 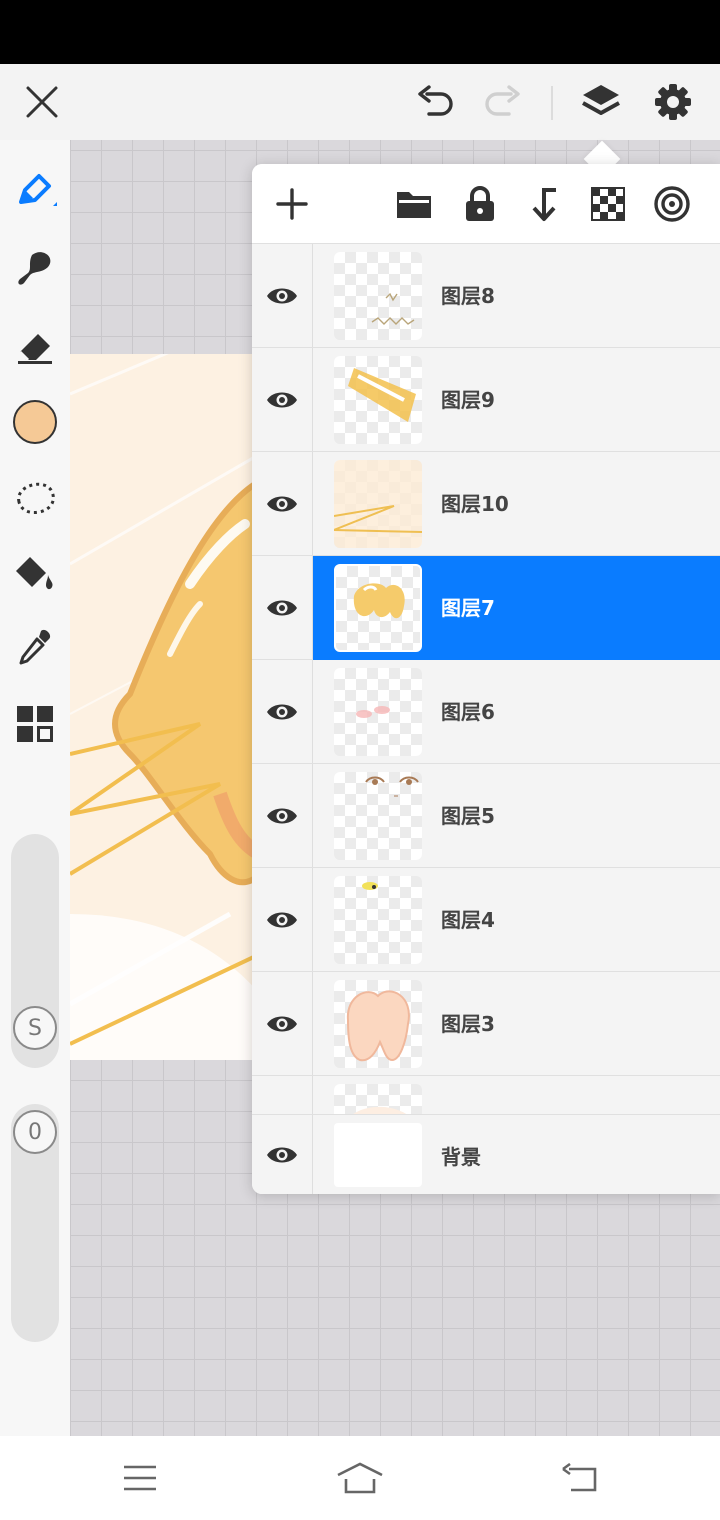 What do you see at coordinates (414, 204) in the screenshot?
I see `folder-icon` at bounding box center [414, 204].